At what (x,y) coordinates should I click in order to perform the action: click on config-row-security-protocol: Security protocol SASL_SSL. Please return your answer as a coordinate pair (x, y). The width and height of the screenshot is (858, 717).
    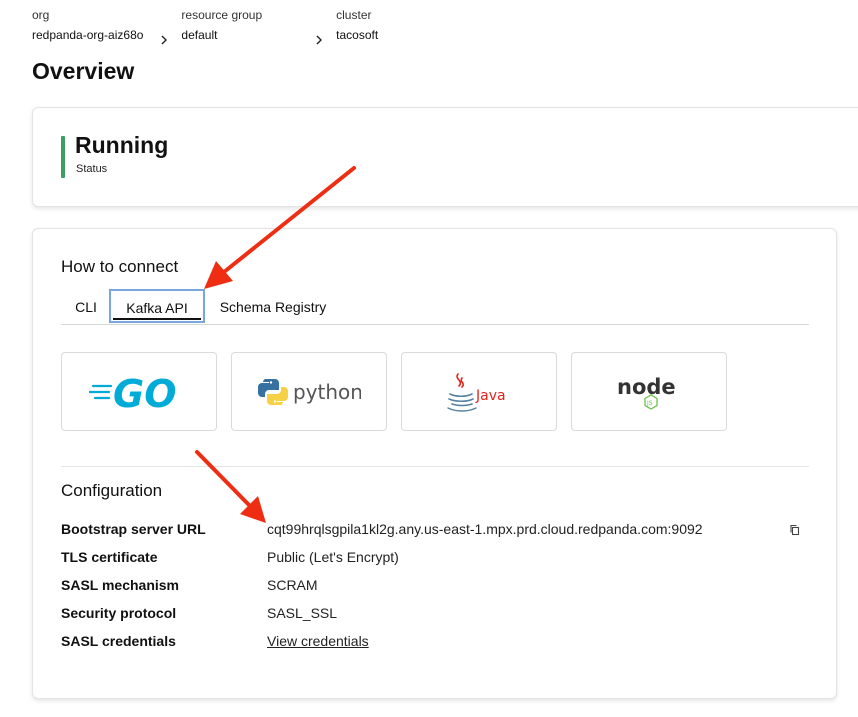
    Looking at the image, I should click on (435, 619).